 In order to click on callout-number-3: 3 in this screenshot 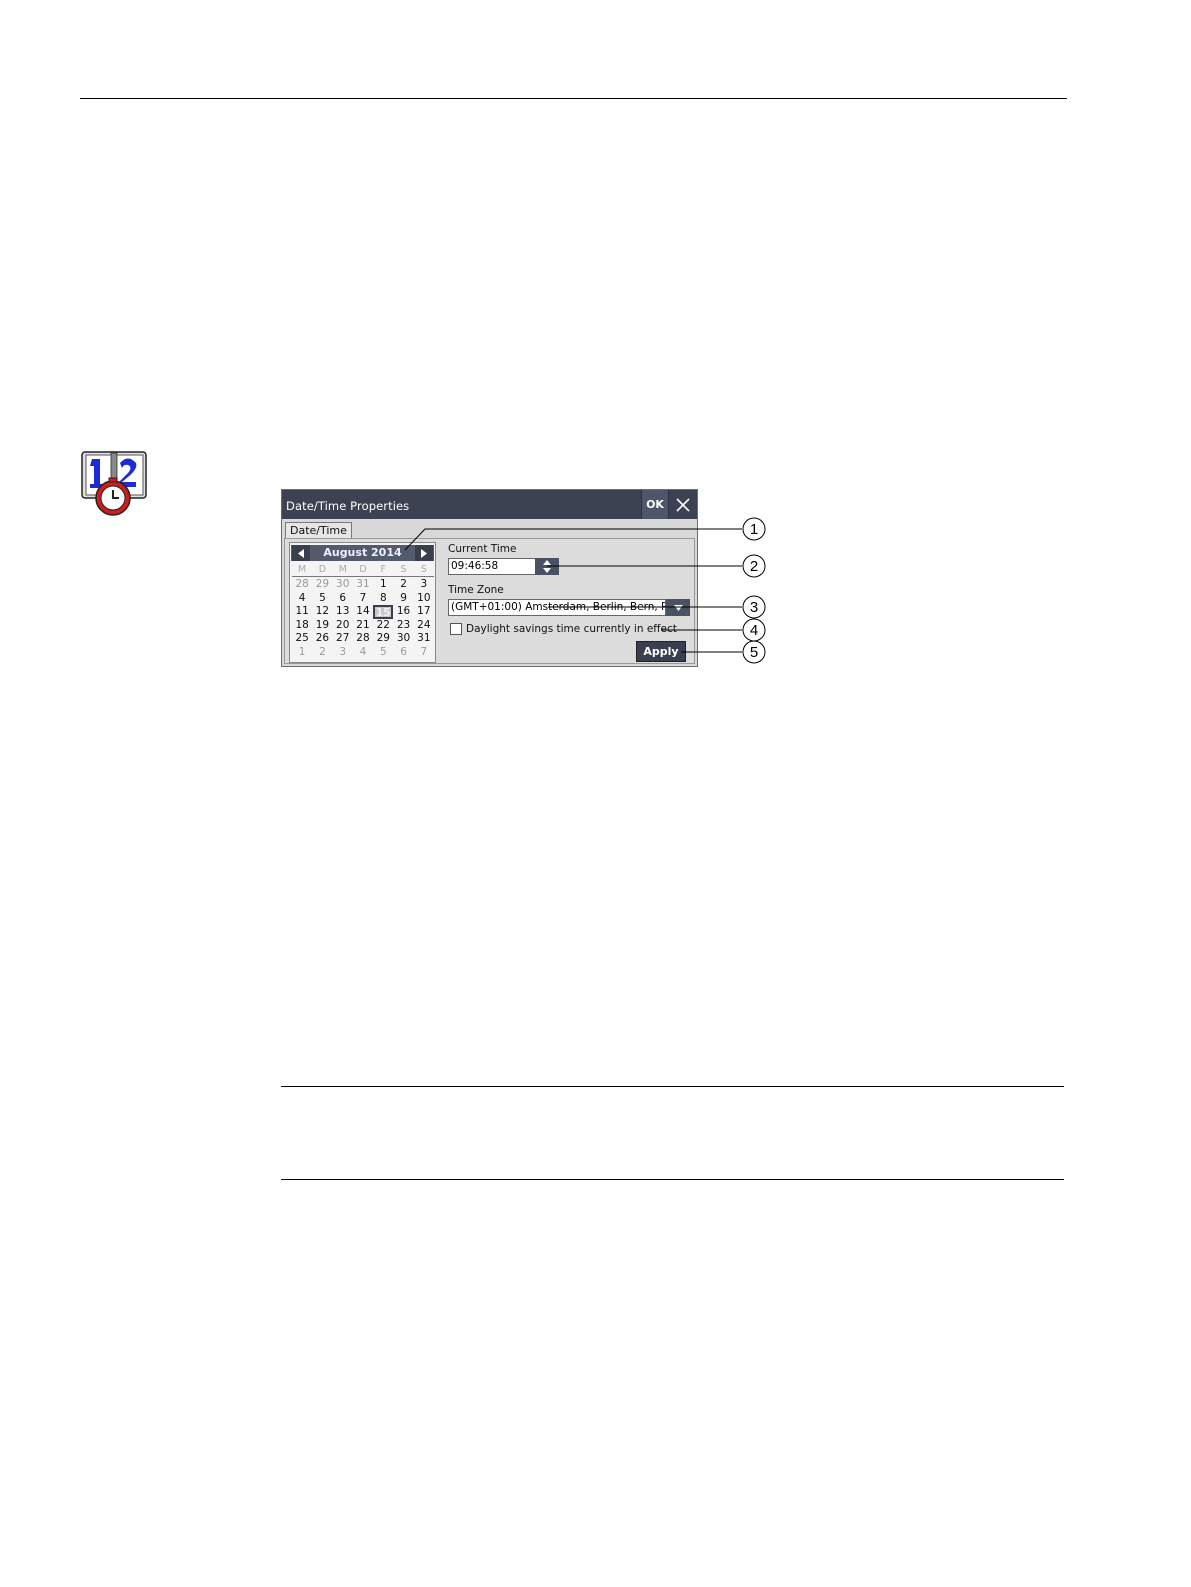, I will do `click(754, 607)`.